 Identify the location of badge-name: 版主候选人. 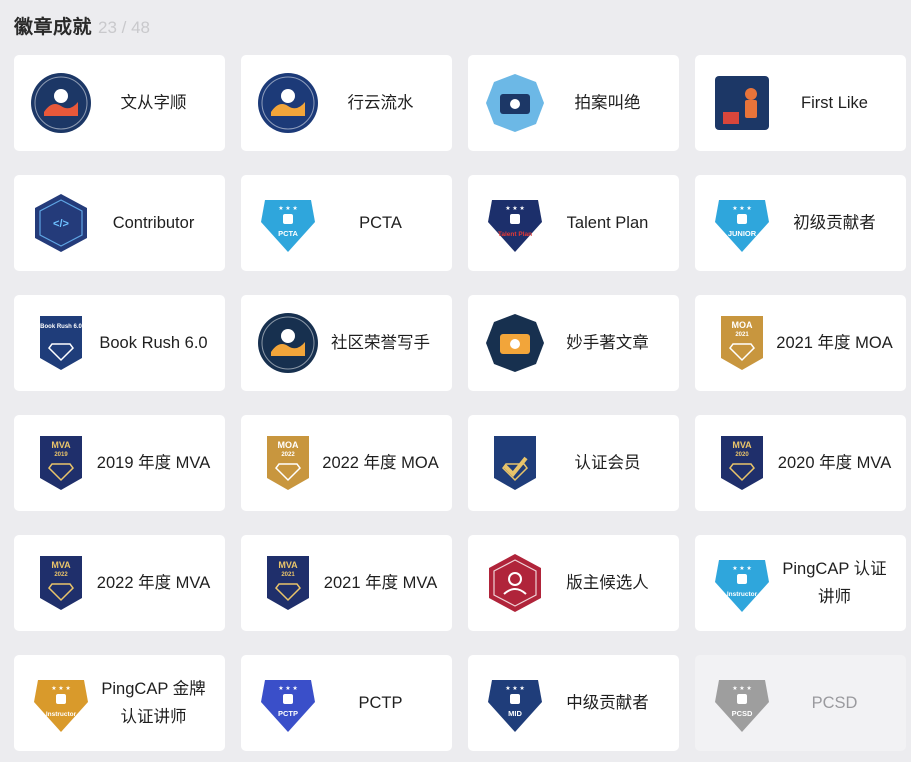
(607, 583).